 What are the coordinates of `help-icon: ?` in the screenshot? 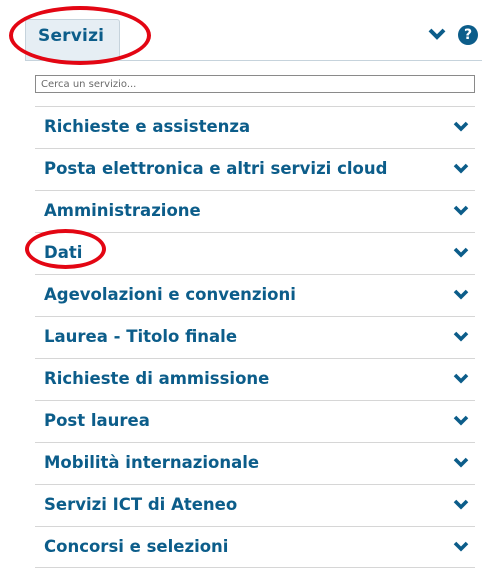 It's located at (468, 35).